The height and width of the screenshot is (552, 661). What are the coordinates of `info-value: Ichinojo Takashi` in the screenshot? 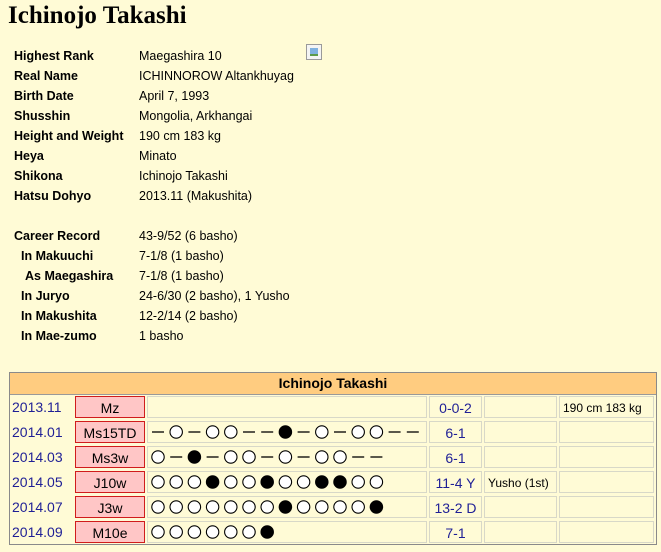 It's located at (183, 176).